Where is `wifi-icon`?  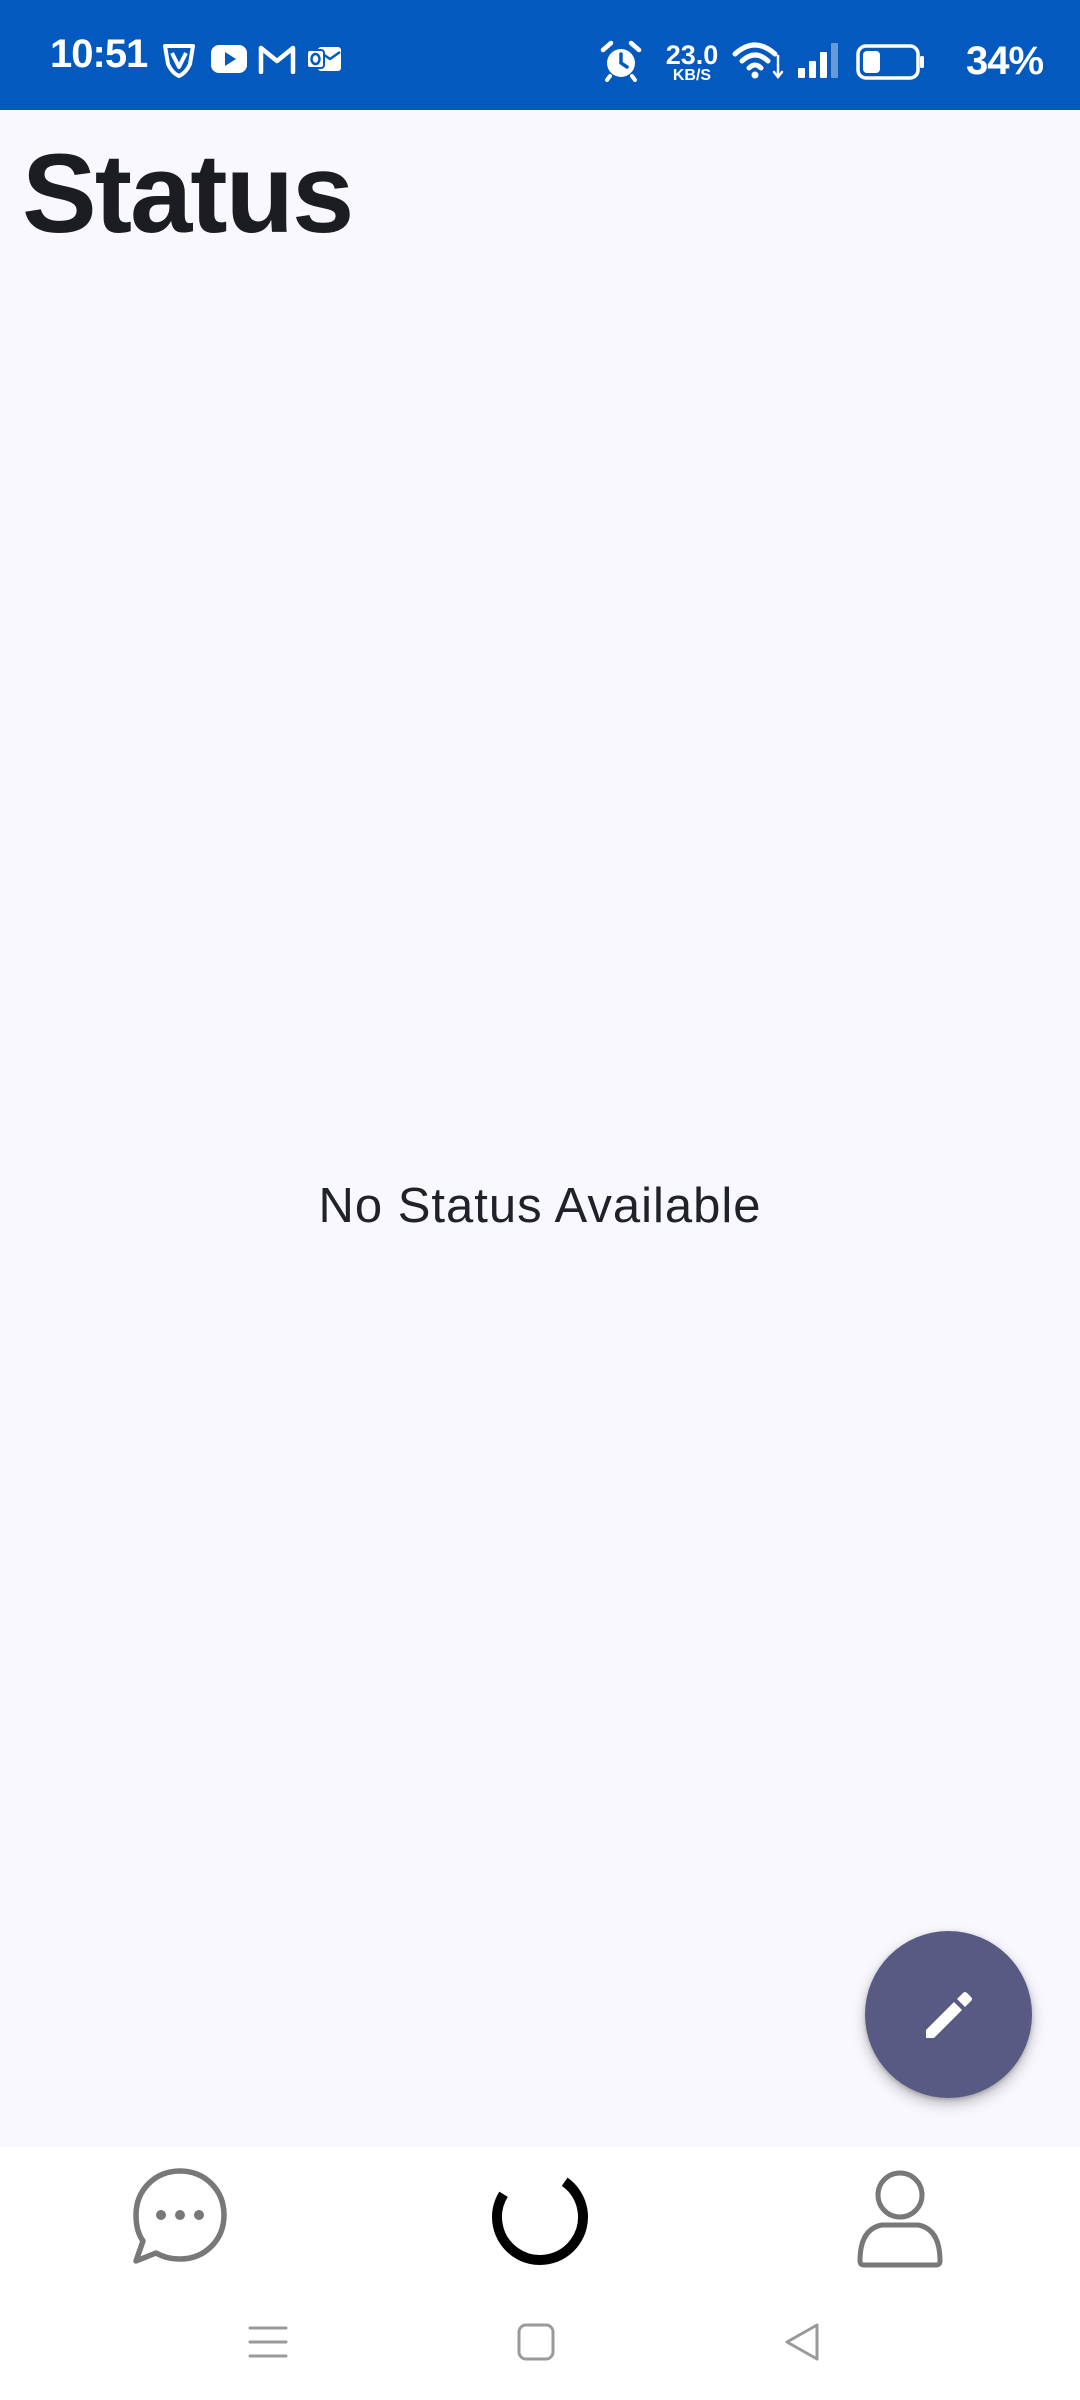 wifi-icon is located at coordinates (758, 61).